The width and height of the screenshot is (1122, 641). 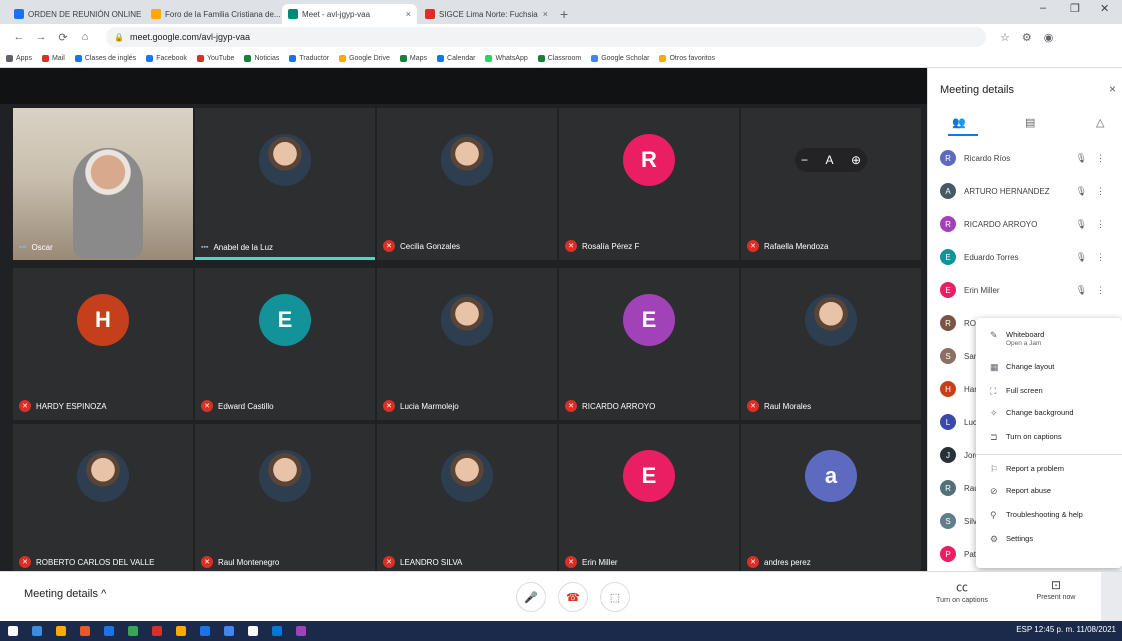 What do you see at coordinates (261, 58) in the screenshot?
I see `bookmark-item: Noticias` at bounding box center [261, 58].